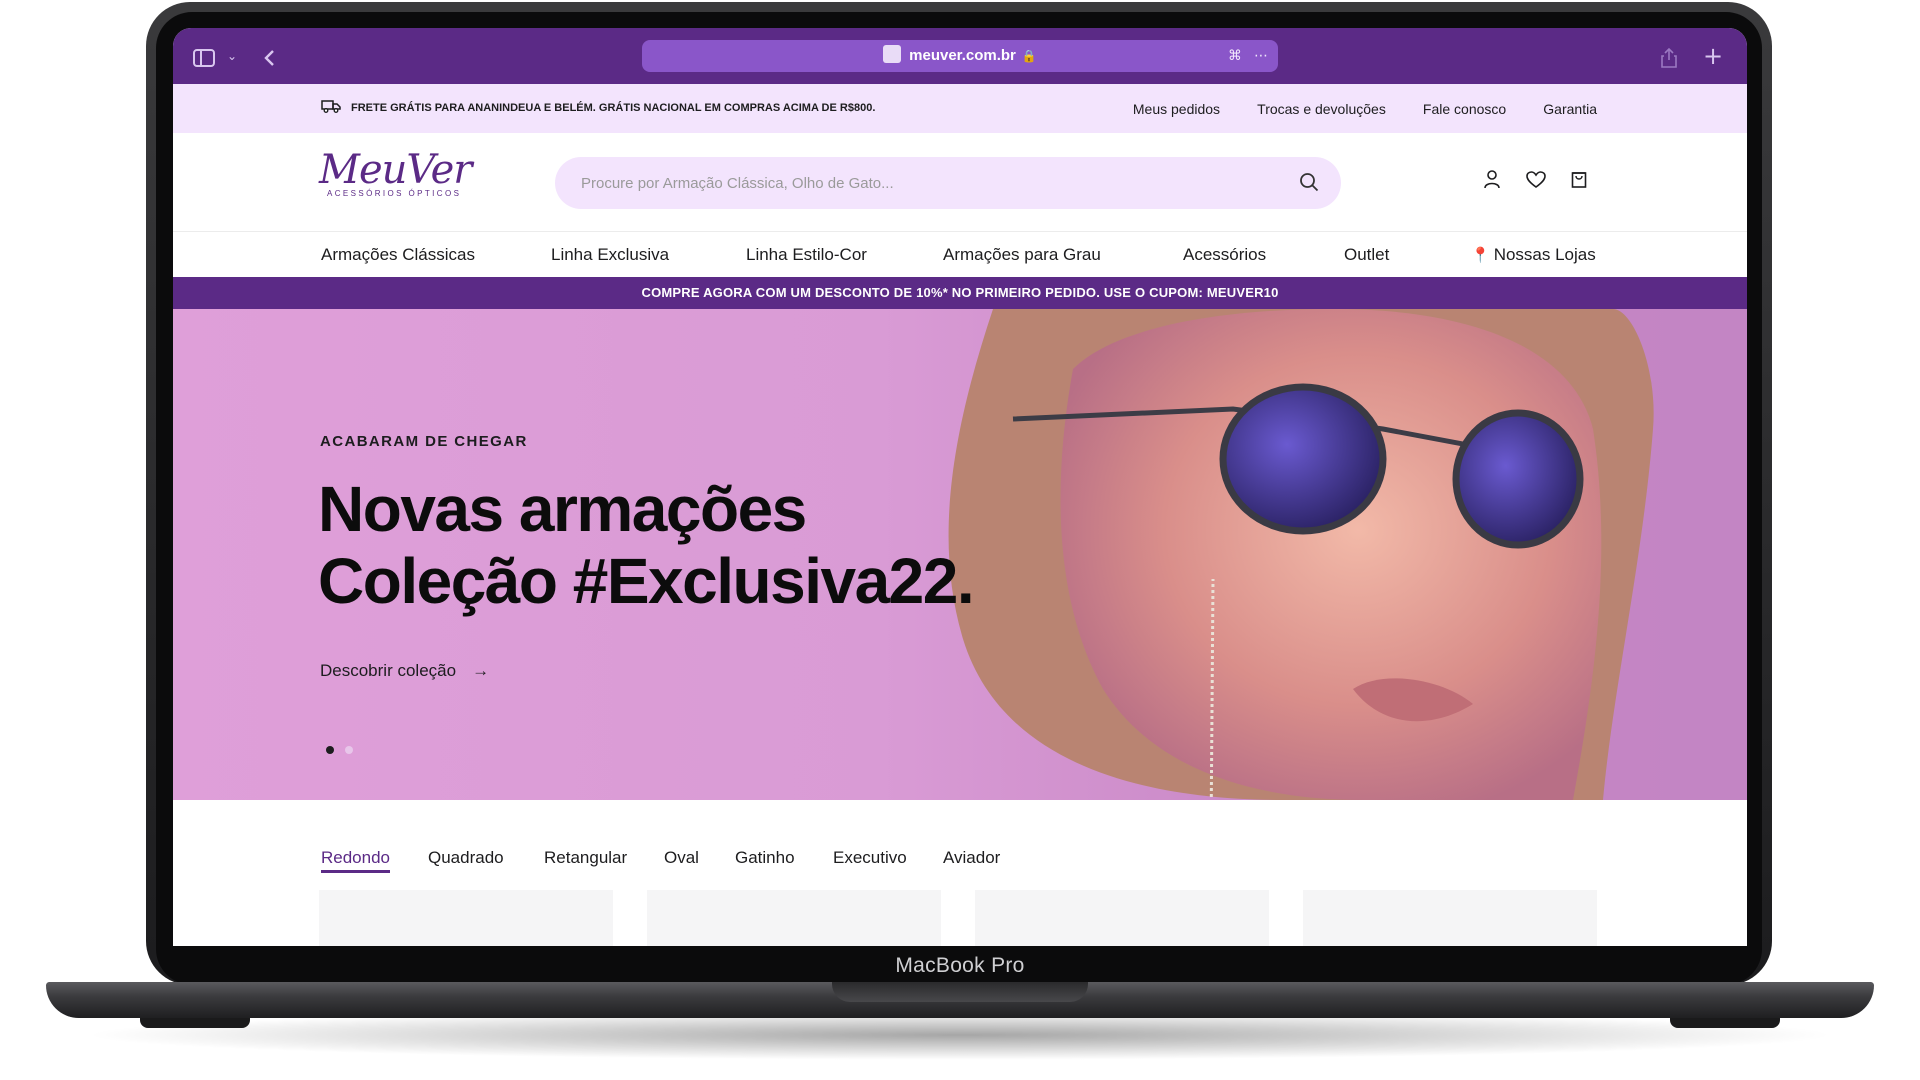 The image size is (1920, 1080). I want to click on nav-armacoes-para-grau: Armações para Grau, so click(1022, 254).